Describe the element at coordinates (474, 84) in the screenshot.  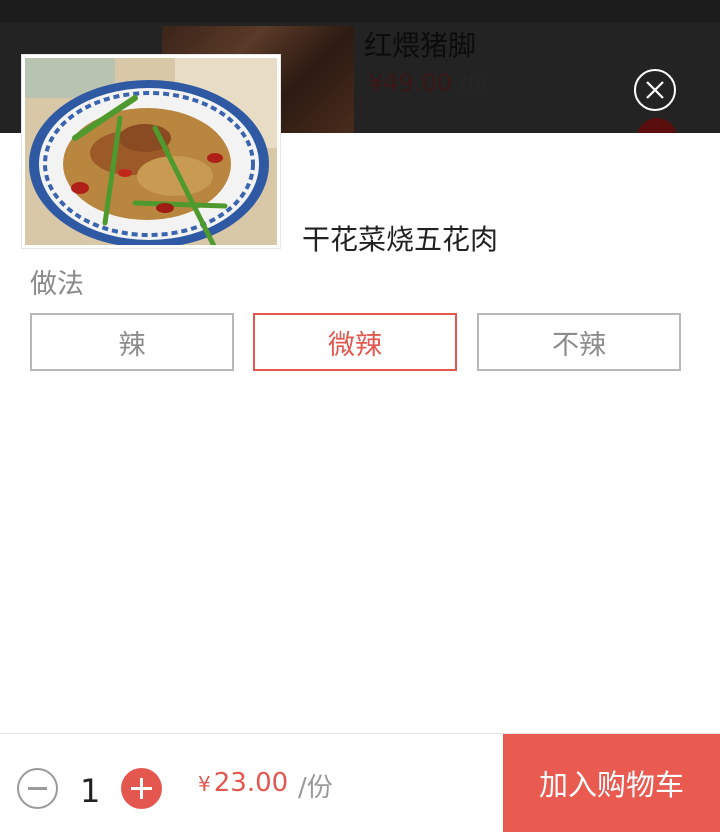
I see `background-item-unit: /份` at that location.